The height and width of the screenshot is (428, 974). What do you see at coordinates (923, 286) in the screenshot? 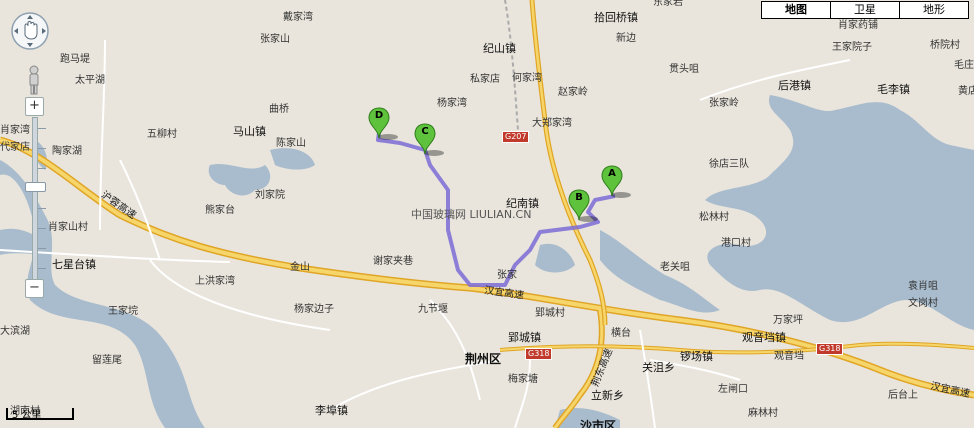
I see `place-label: 袁肖咀` at bounding box center [923, 286].